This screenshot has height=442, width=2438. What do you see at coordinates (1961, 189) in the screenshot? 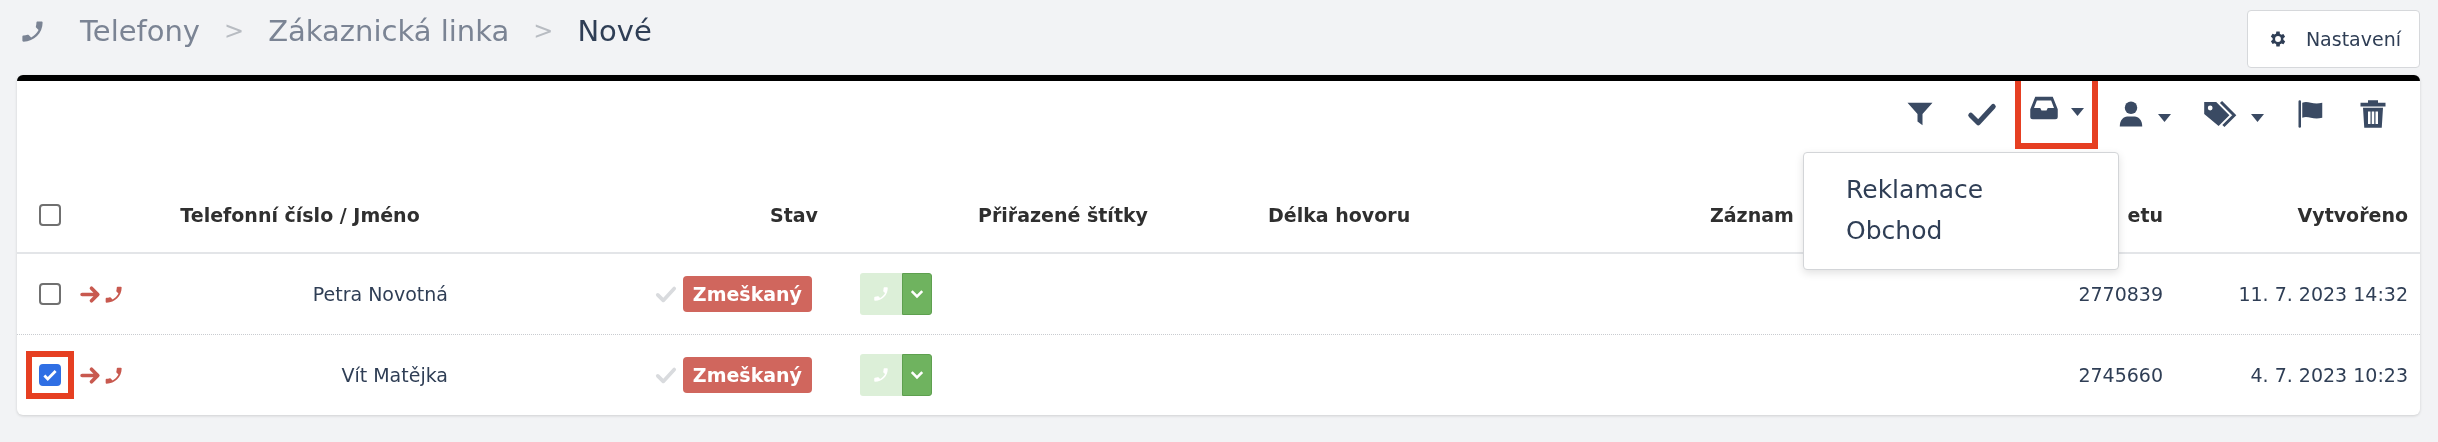
I see `menu-item: Reklamace` at bounding box center [1961, 189].